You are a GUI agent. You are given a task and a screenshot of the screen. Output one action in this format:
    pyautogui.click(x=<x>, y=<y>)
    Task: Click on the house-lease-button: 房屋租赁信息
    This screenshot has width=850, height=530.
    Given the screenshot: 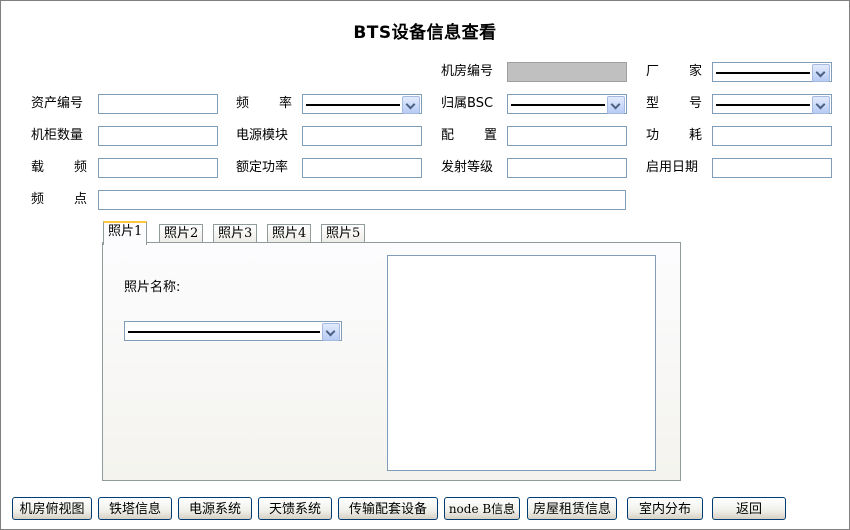 What is the action you would take?
    pyautogui.click(x=572, y=508)
    